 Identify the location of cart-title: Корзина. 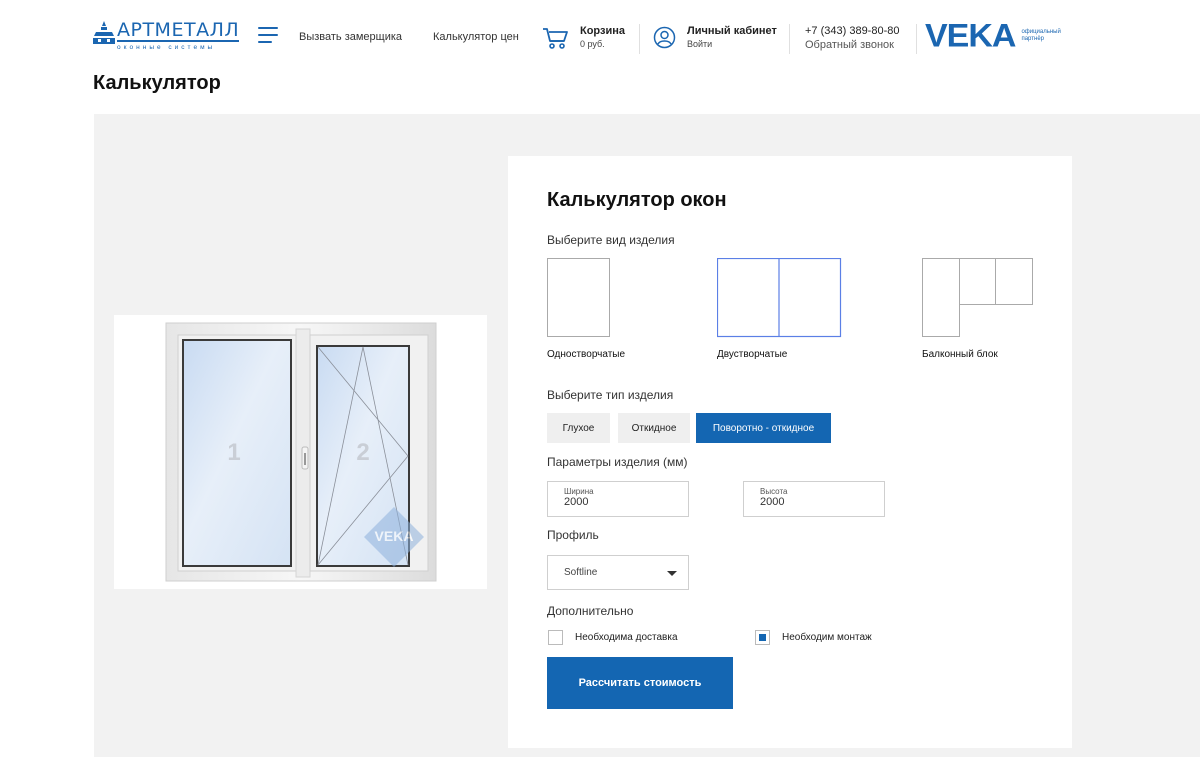
(602, 31).